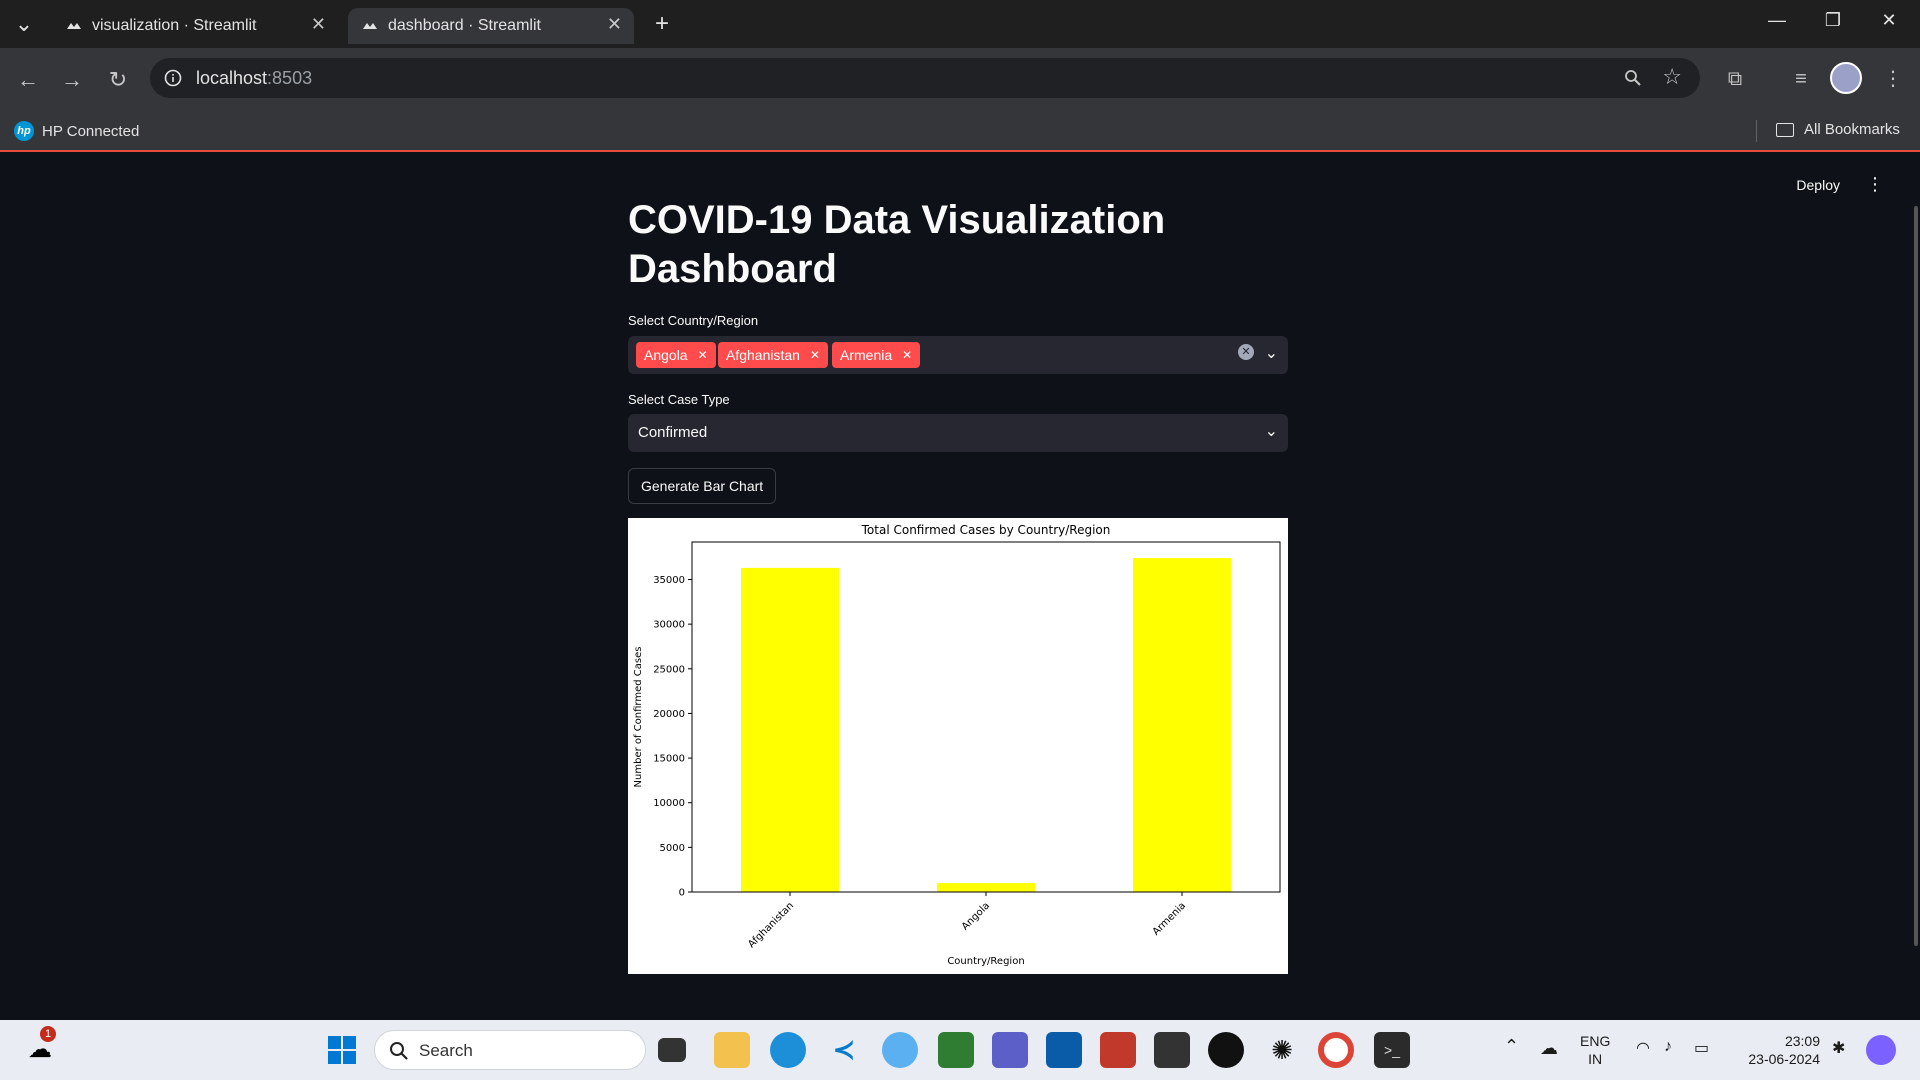 The height and width of the screenshot is (1080, 1920). I want to click on x-axis-label: Country/Region, so click(985, 961).